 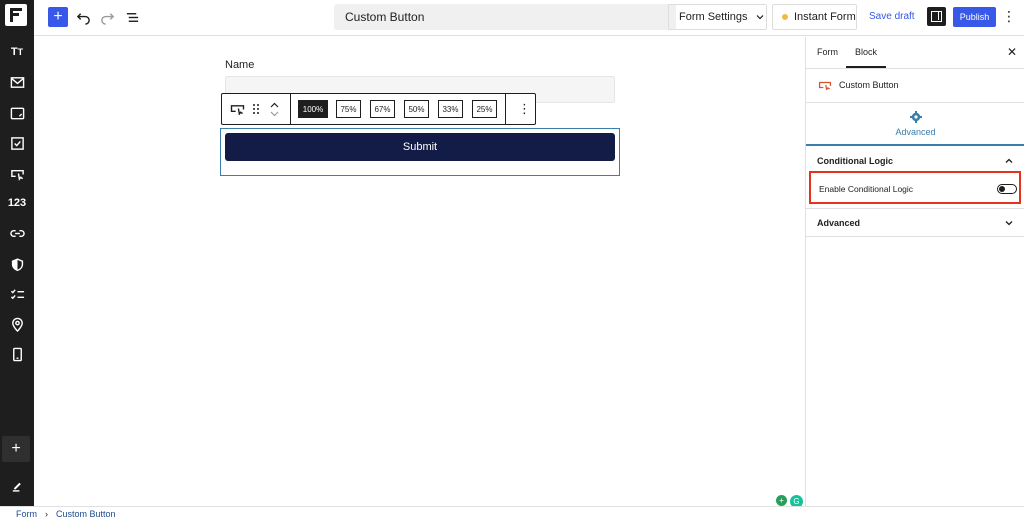 I want to click on more-options-icon: ⋮, so click(x=1009, y=16).